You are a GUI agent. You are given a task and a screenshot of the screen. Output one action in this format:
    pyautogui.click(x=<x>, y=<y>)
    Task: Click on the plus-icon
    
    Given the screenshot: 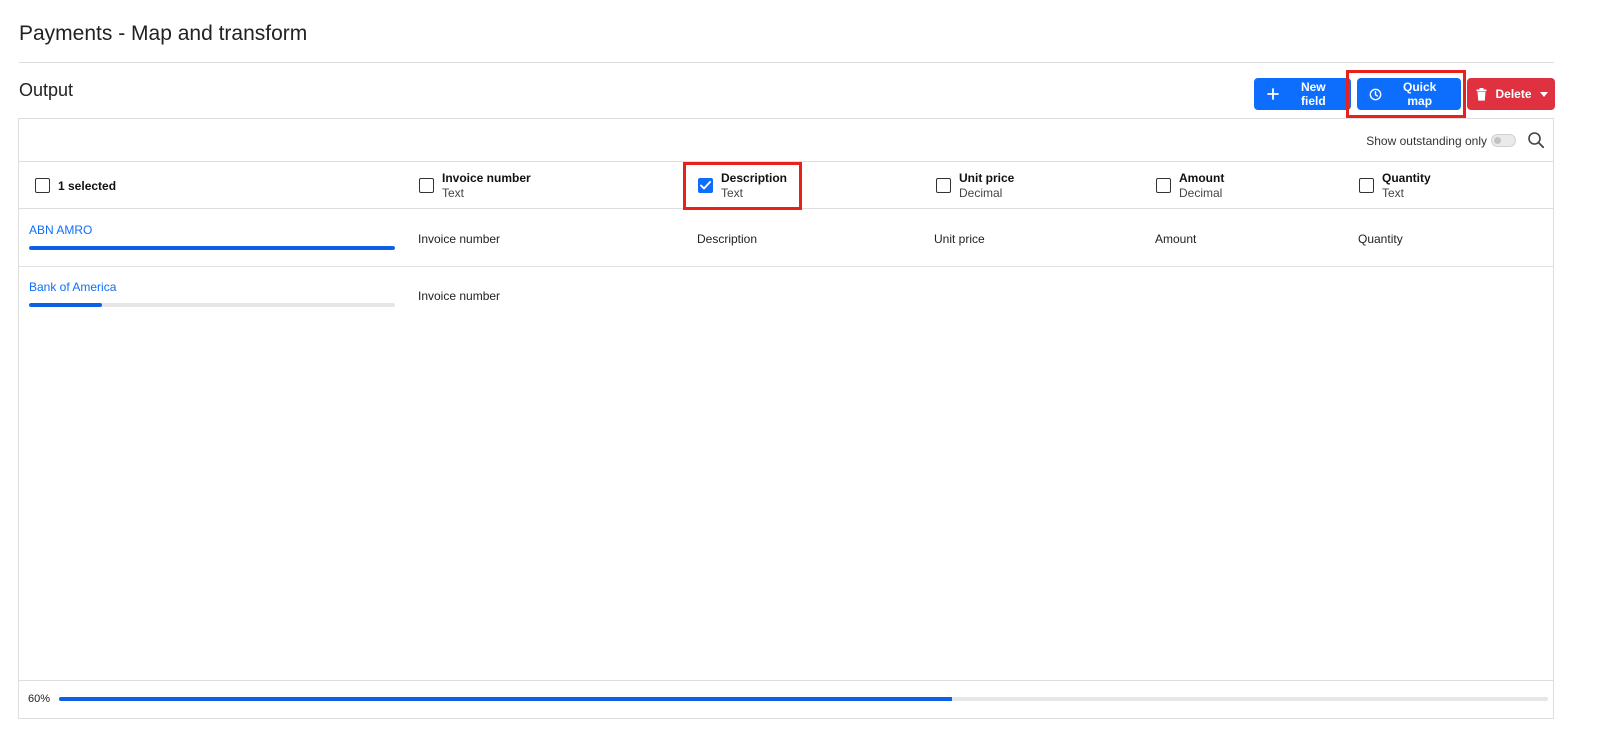 What is the action you would take?
    pyautogui.click(x=1273, y=94)
    